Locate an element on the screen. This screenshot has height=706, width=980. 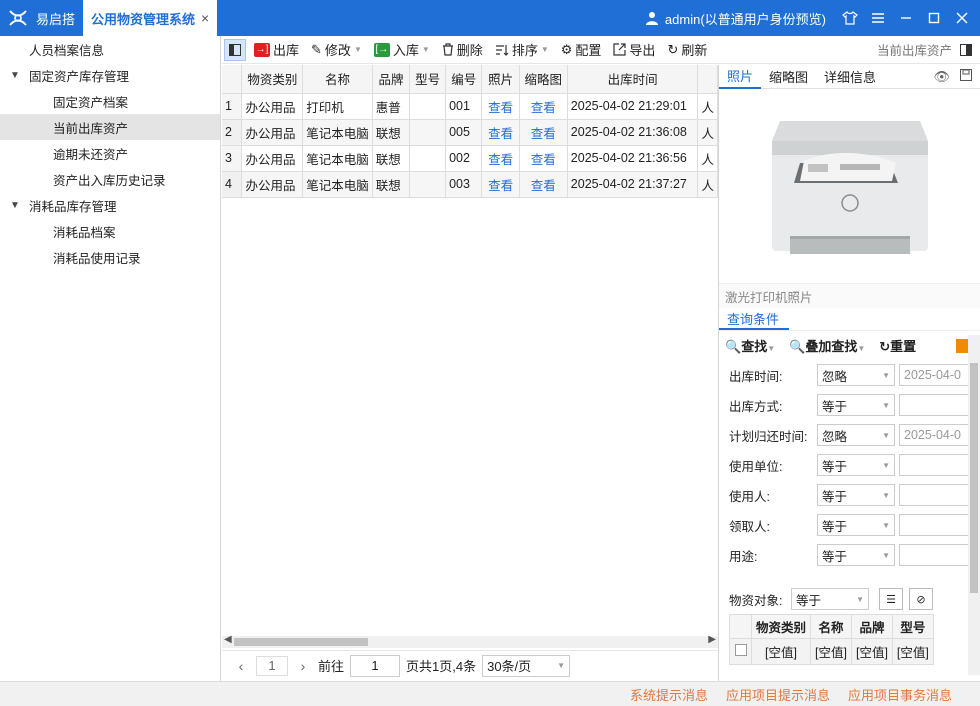
in-button: [→ 入库 ▼ is located at coordinates (402, 50).